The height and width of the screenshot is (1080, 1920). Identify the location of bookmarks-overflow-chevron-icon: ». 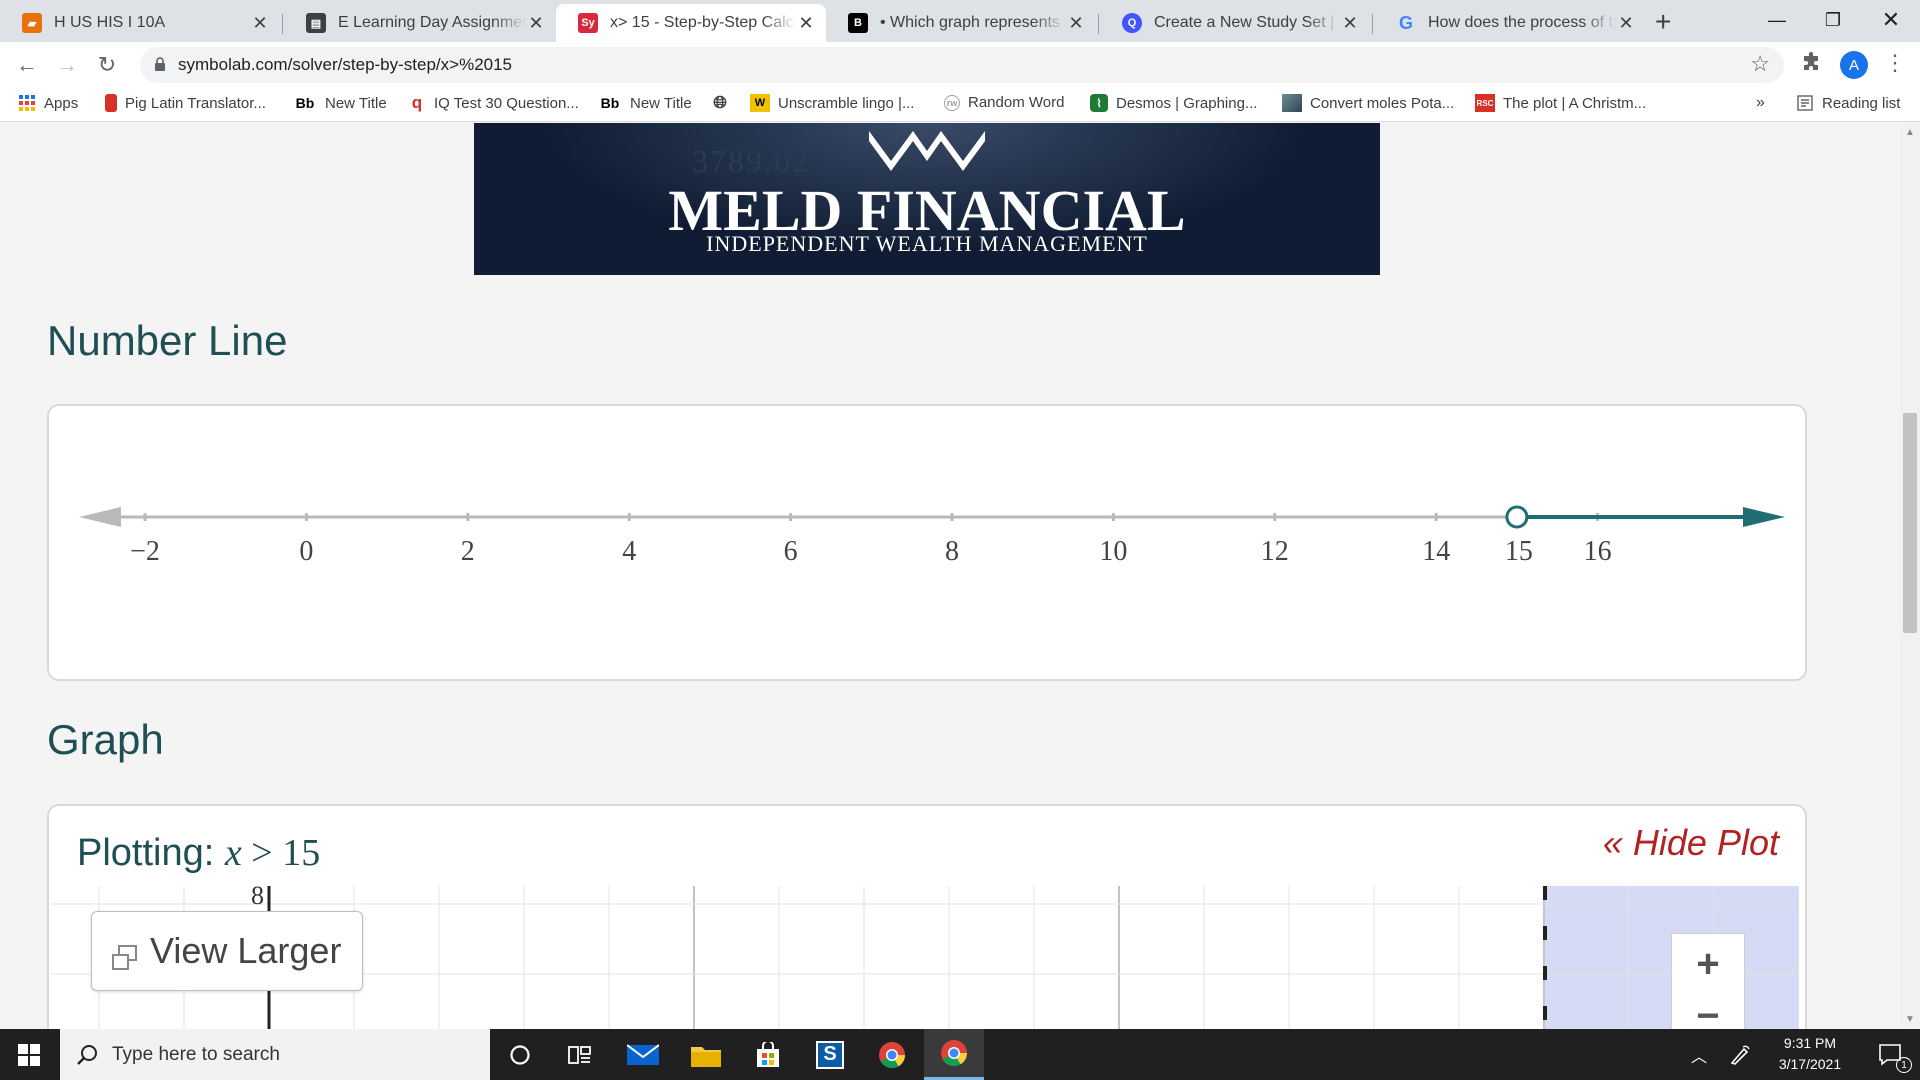
(1760, 103).